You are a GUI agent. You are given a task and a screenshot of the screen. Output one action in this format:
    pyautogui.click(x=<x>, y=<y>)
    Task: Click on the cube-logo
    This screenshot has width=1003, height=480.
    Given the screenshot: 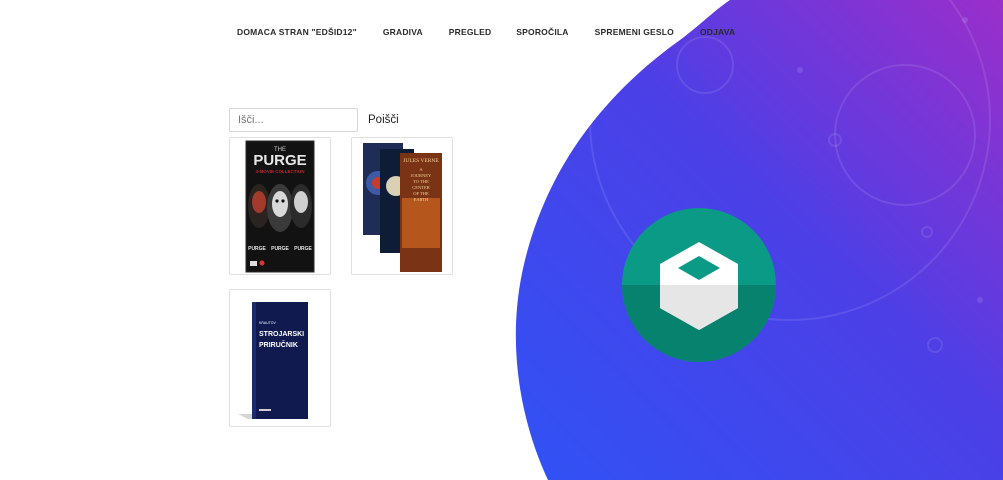 What is the action you would take?
    pyautogui.click(x=699, y=285)
    